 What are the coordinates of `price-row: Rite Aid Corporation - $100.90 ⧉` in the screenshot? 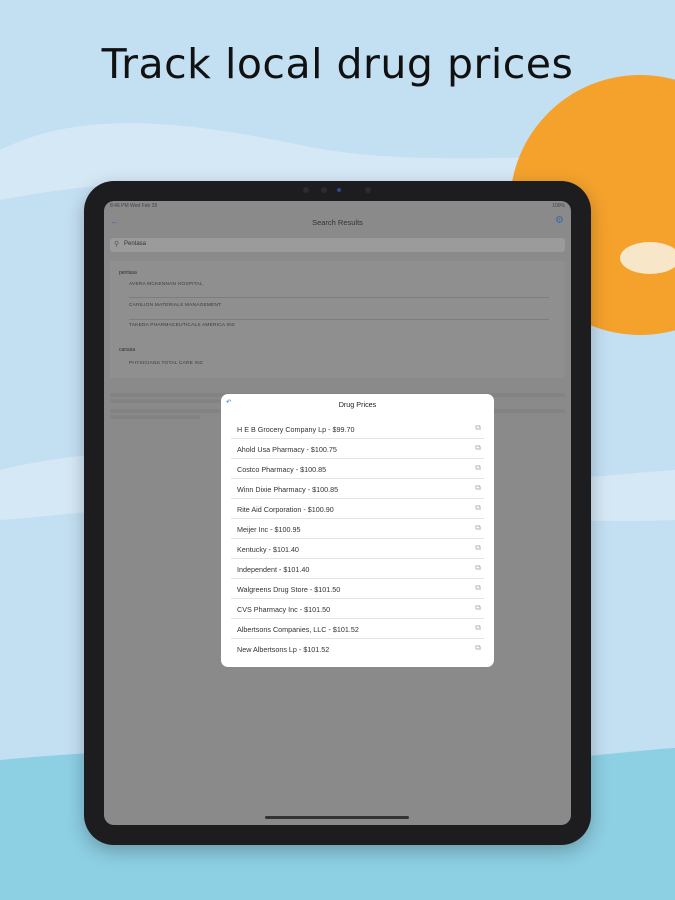 It's located at (357, 509).